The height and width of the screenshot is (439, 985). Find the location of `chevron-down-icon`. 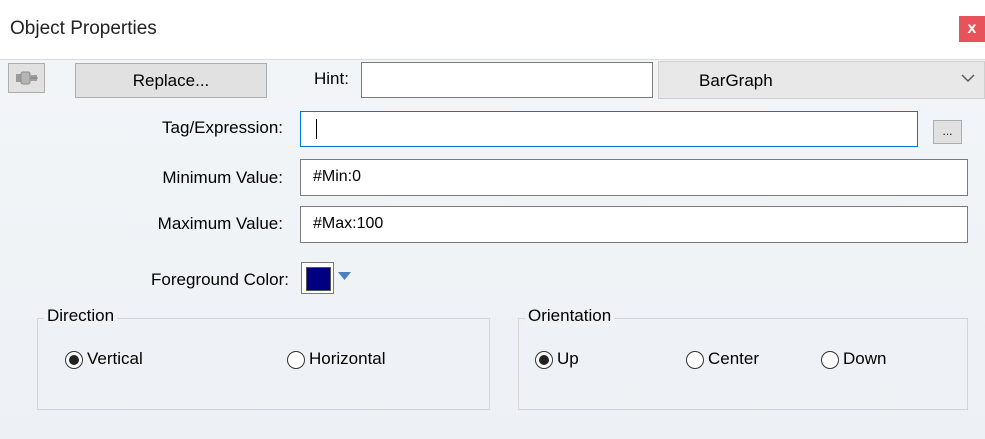

chevron-down-icon is located at coordinates (968, 78).